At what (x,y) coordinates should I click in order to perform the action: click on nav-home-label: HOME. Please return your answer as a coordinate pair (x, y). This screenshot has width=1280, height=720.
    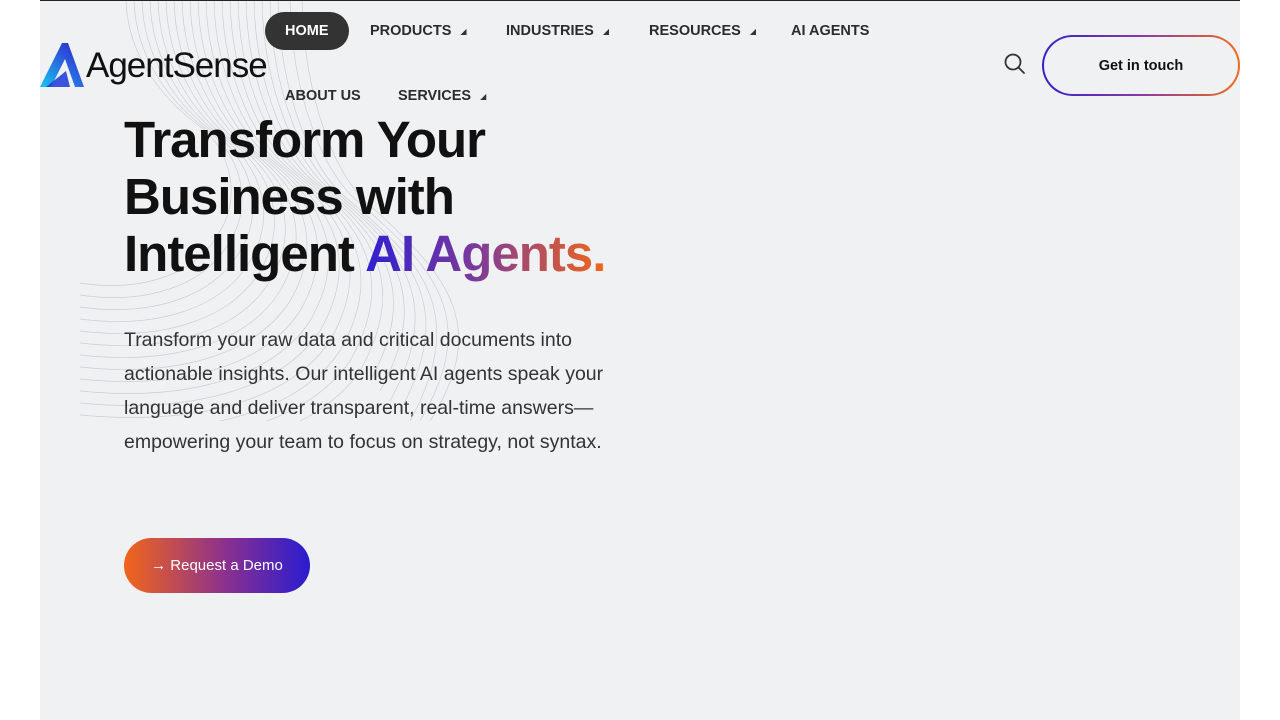
    Looking at the image, I should click on (307, 31).